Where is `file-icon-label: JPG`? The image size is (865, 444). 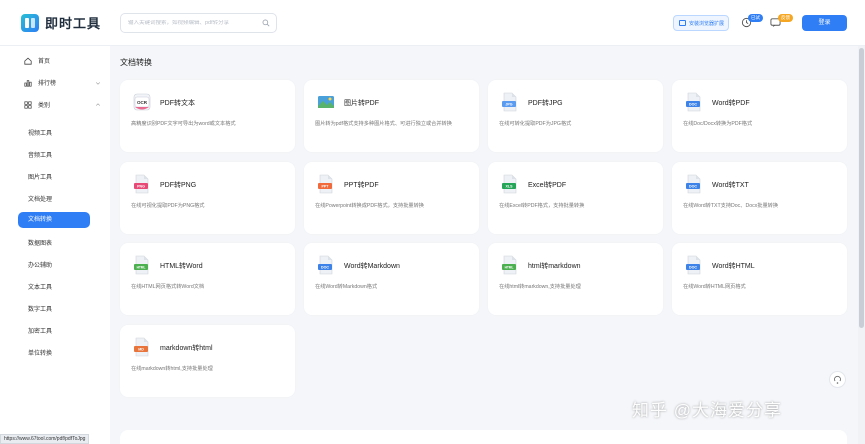
file-icon-label: JPG is located at coordinates (508, 104).